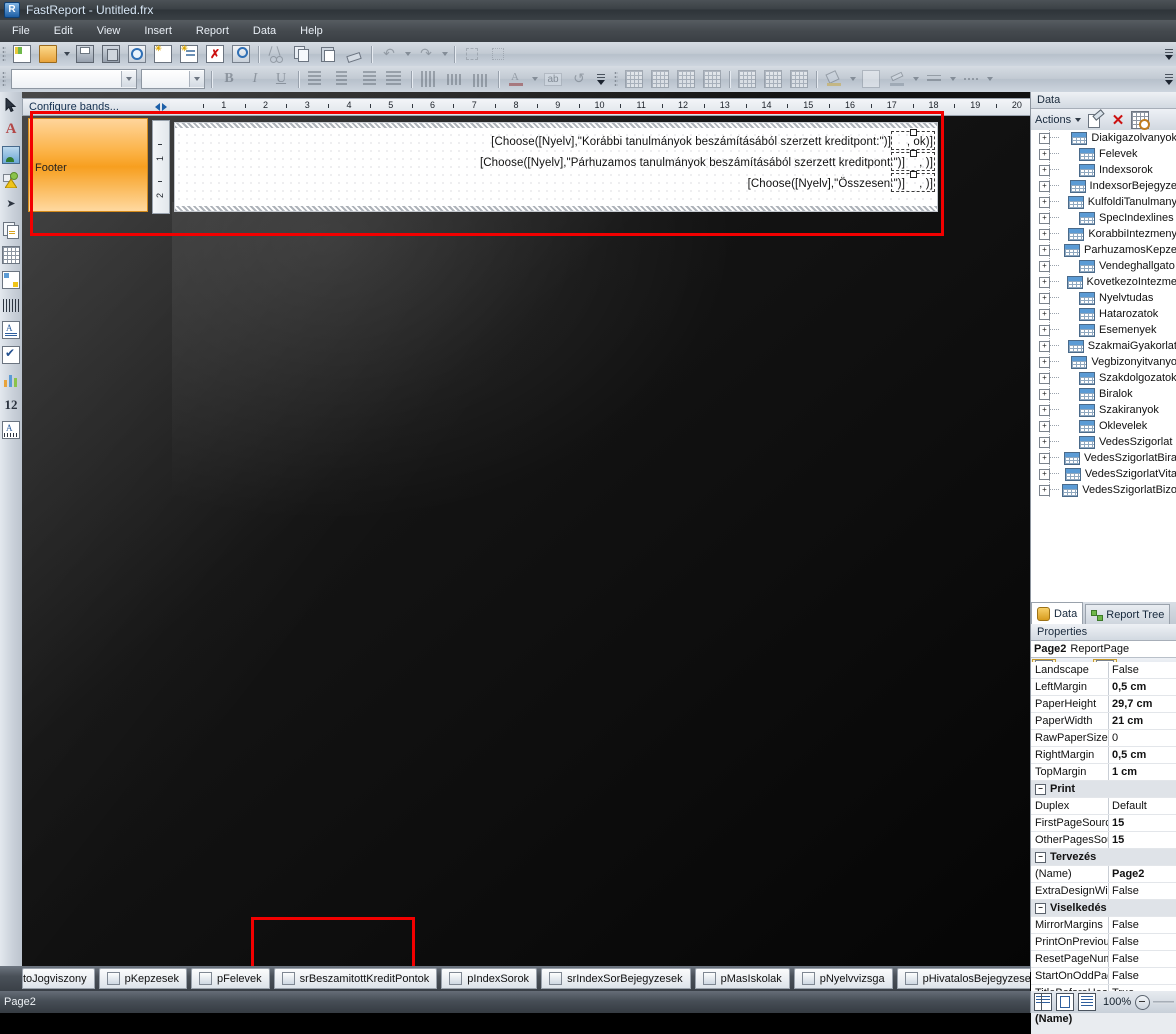 The image size is (1176, 1034). I want to click on digits-object-tool: 12, so click(11, 404).